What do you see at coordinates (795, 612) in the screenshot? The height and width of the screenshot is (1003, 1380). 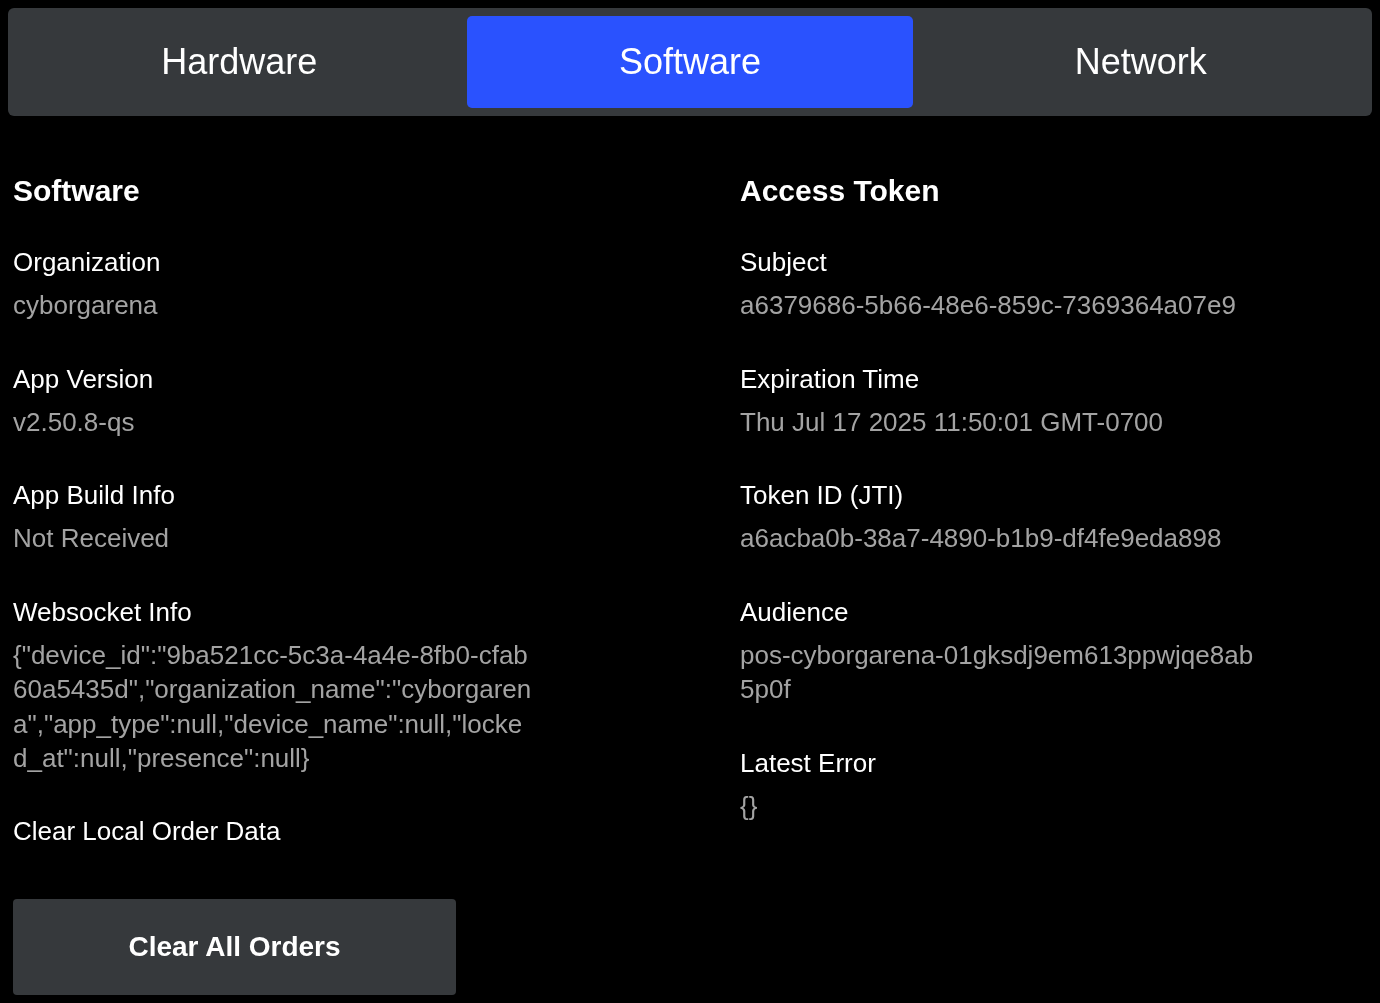 I see `field-label: Audience` at bounding box center [795, 612].